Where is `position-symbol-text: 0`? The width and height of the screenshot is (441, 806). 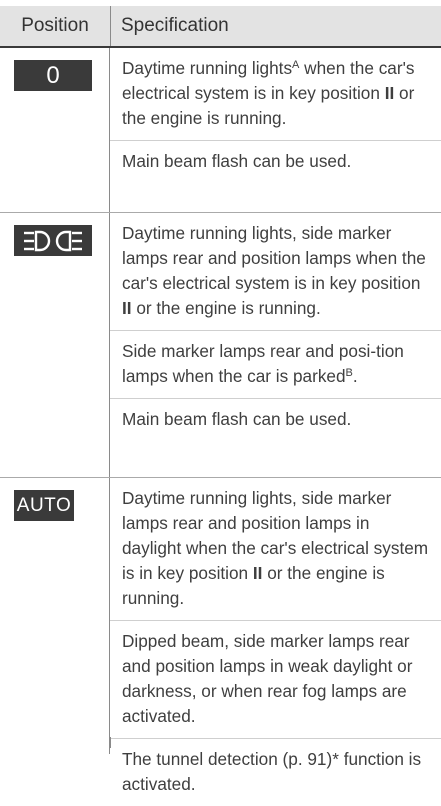 position-symbol-text: 0 is located at coordinates (53, 75).